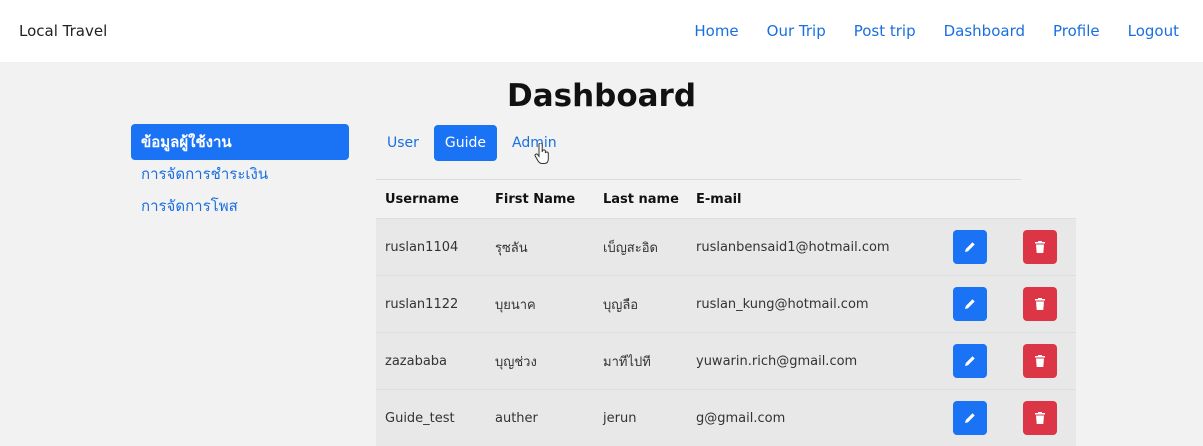  What do you see at coordinates (716, 31) in the screenshot?
I see `nav-link-home: Home` at bounding box center [716, 31].